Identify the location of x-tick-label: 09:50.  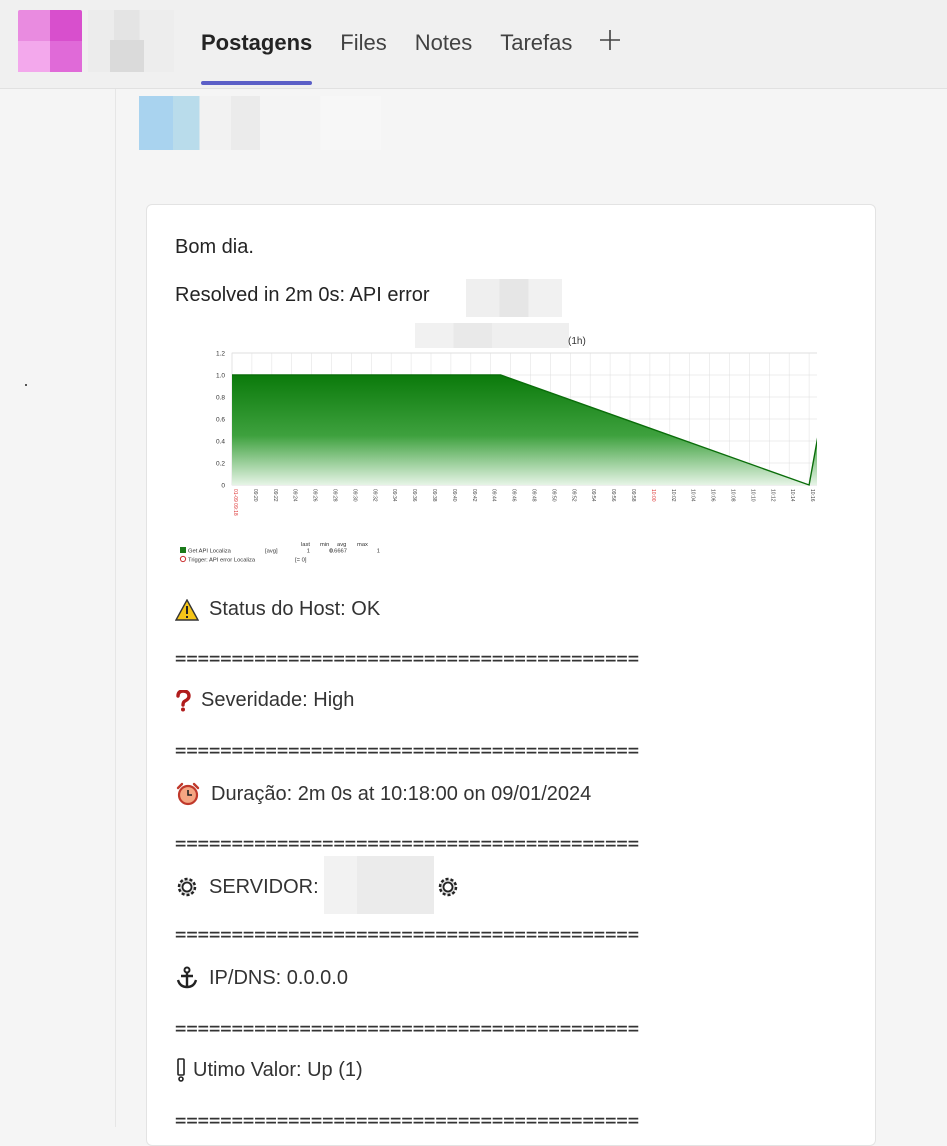
(553, 495).